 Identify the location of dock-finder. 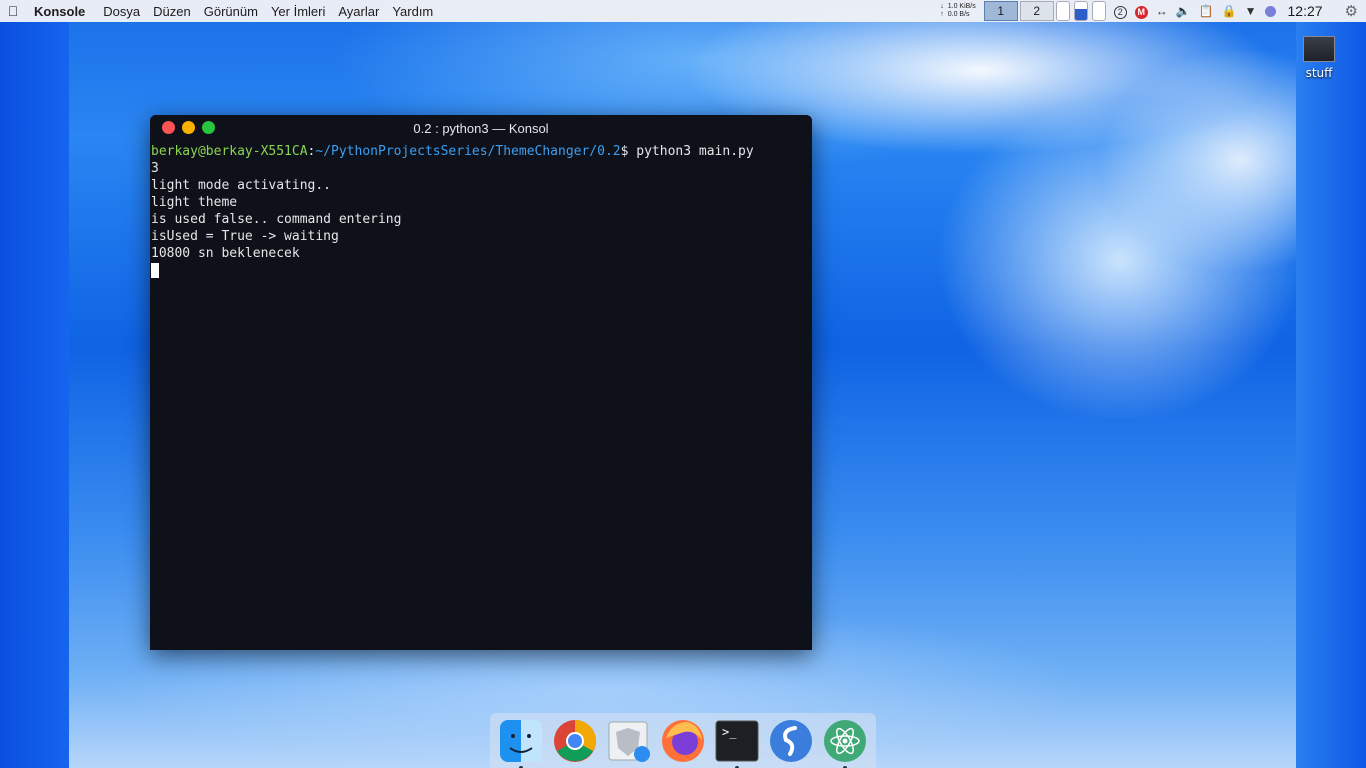
(521, 742).